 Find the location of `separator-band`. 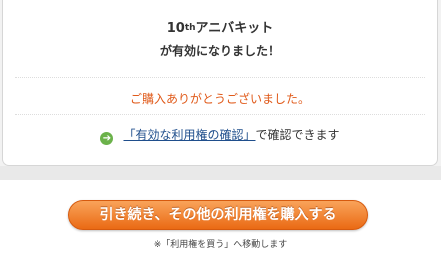

separator-band is located at coordinates (220, 173).